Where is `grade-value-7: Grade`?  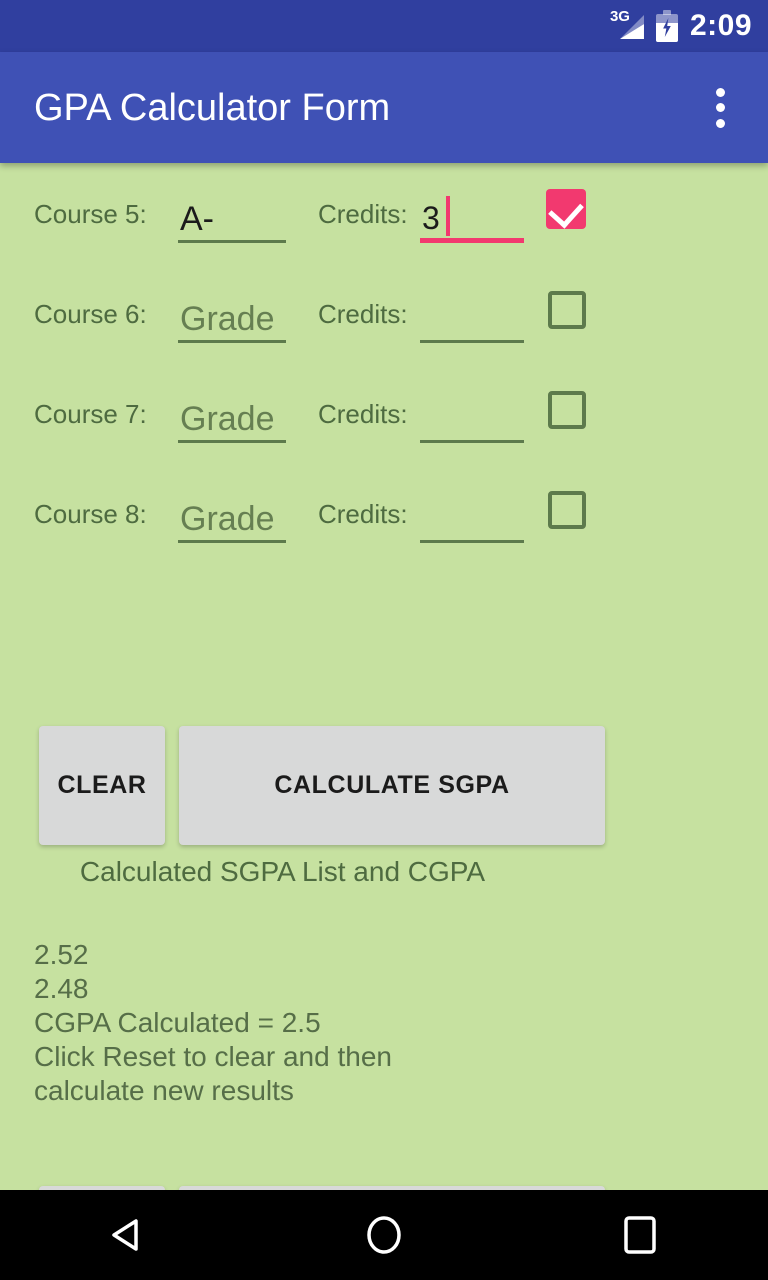 grade-value-7: Grade is located at coordinates (227, 419).